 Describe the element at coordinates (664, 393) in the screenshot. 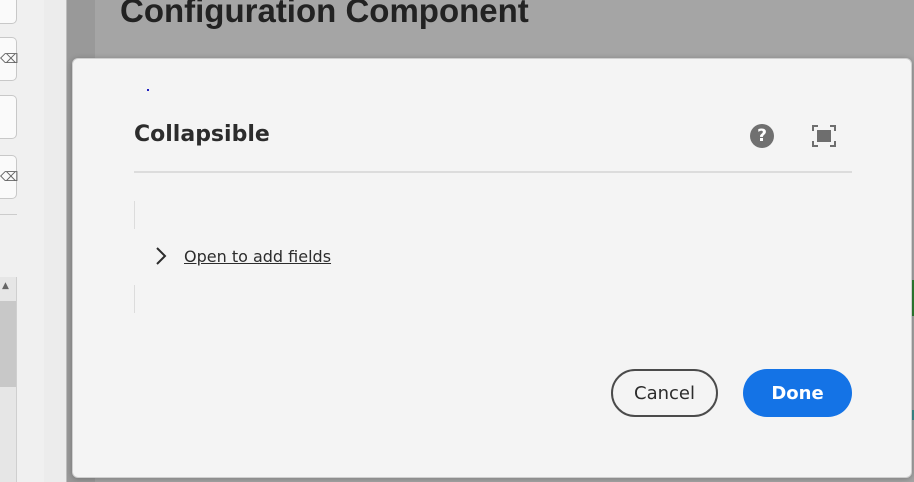

I see `cancel-button: Cancel` at that location.